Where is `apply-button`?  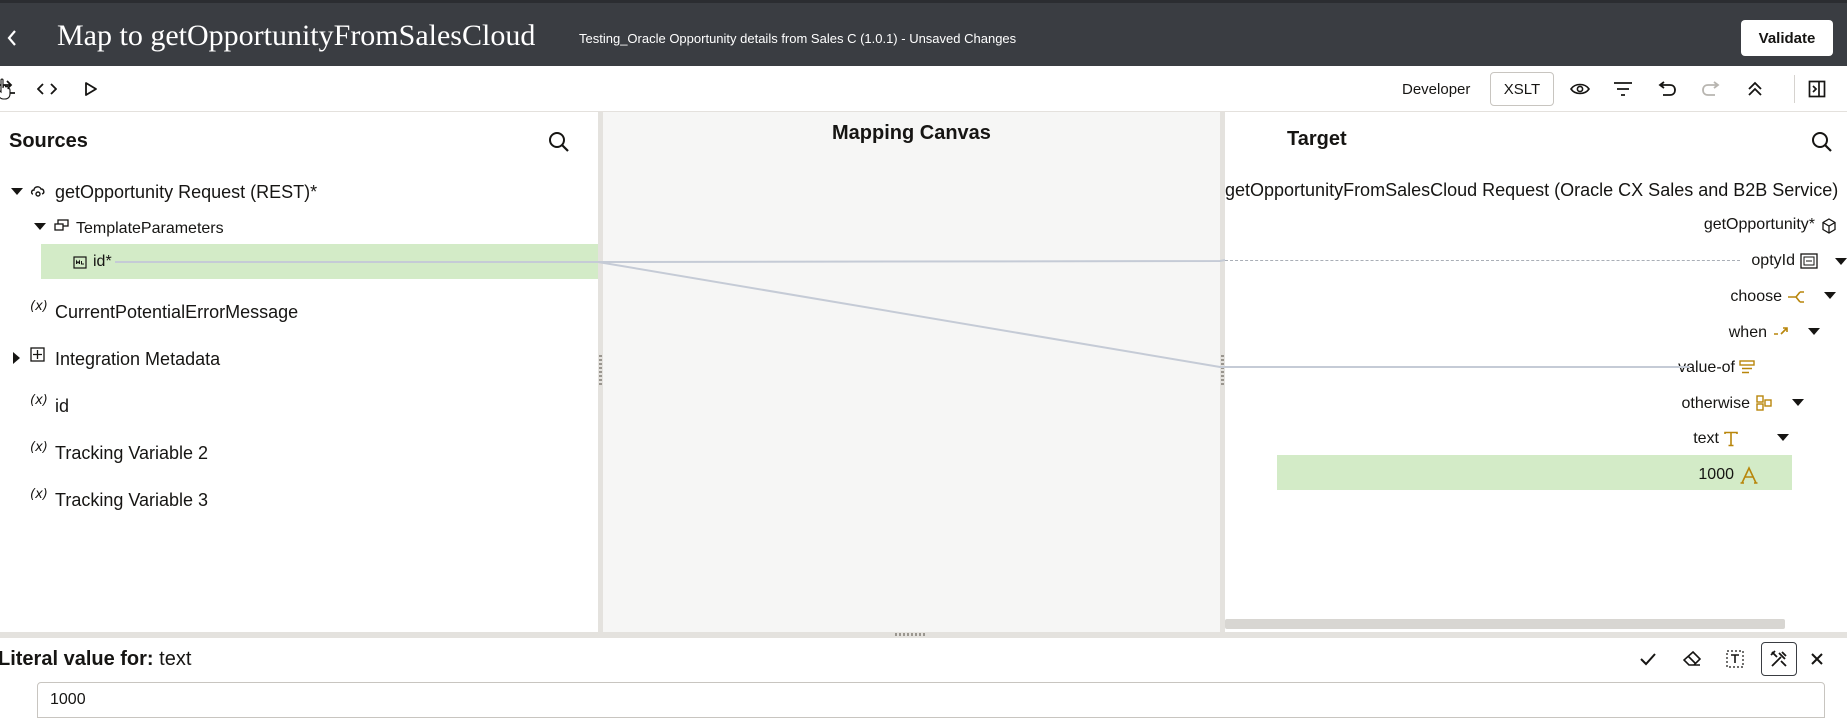
apply-button is located at coordinates (1648, 659).